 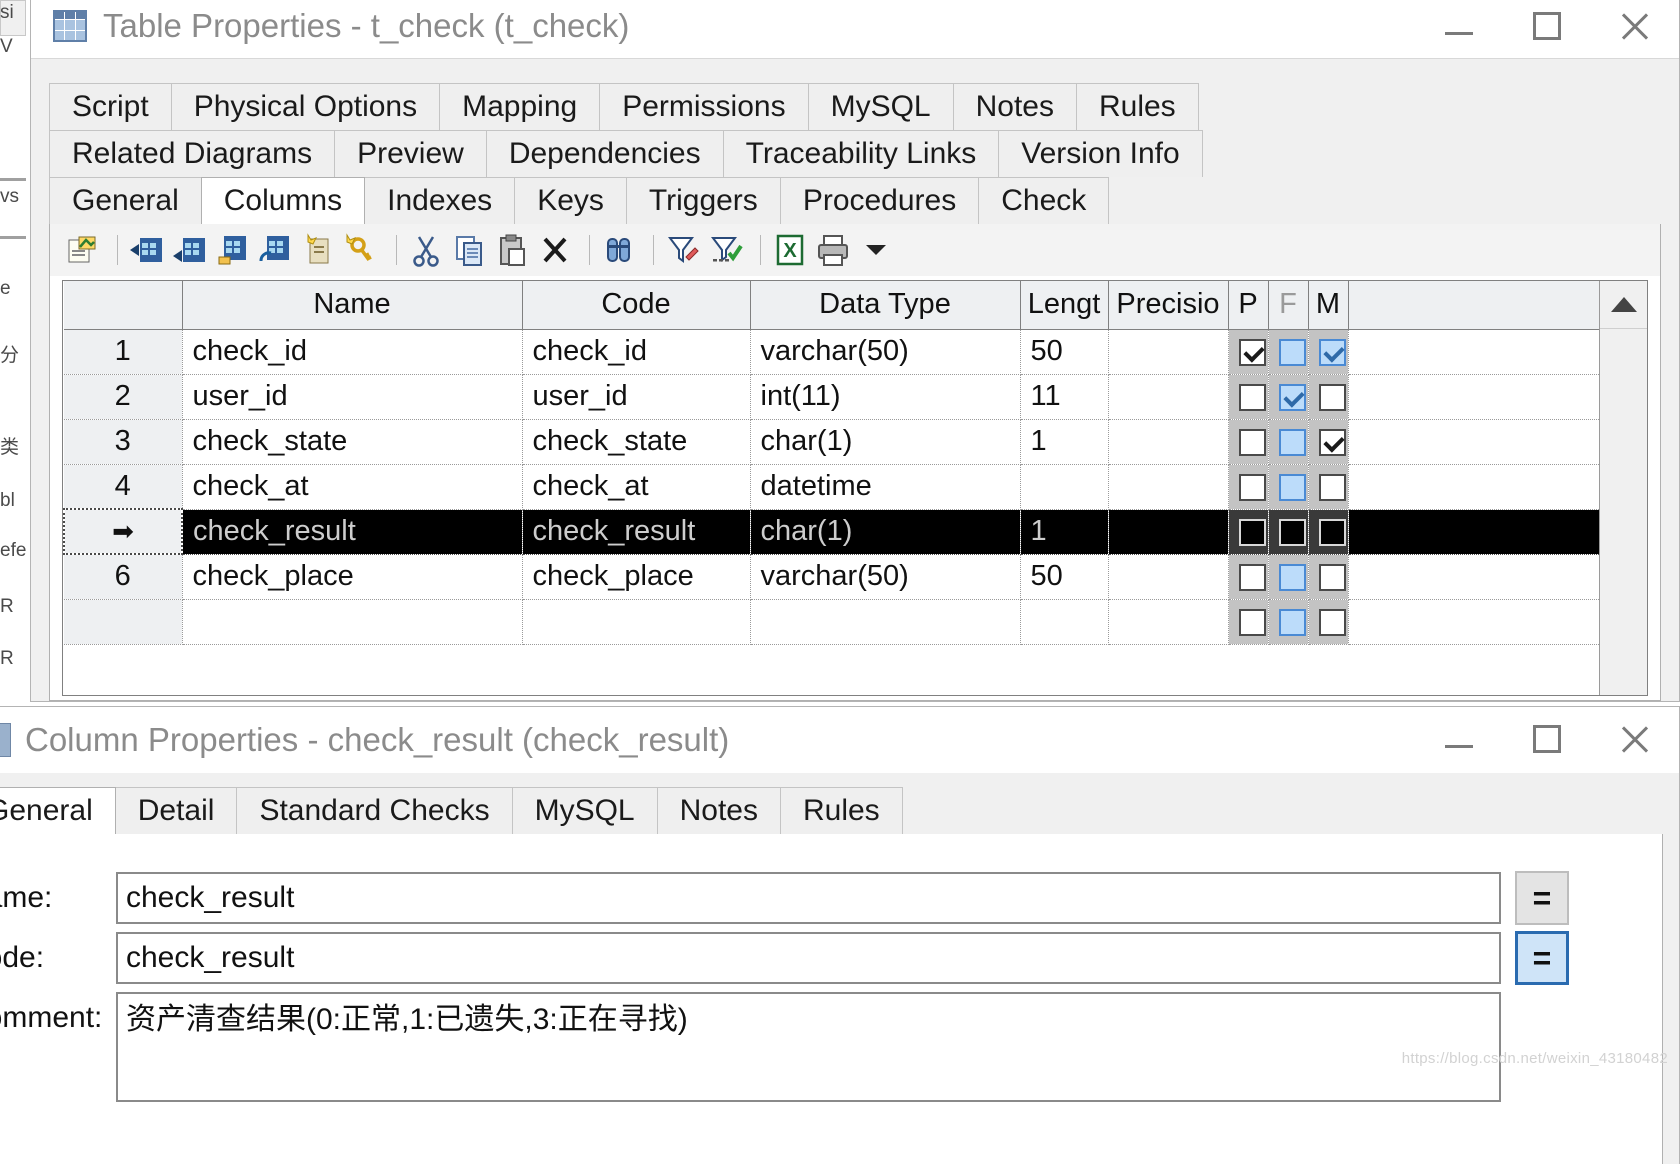 What do you see at coordinates (352, 397) in the screenshot?
I see `cell-name: user_id` at bounding box center [352, 397].